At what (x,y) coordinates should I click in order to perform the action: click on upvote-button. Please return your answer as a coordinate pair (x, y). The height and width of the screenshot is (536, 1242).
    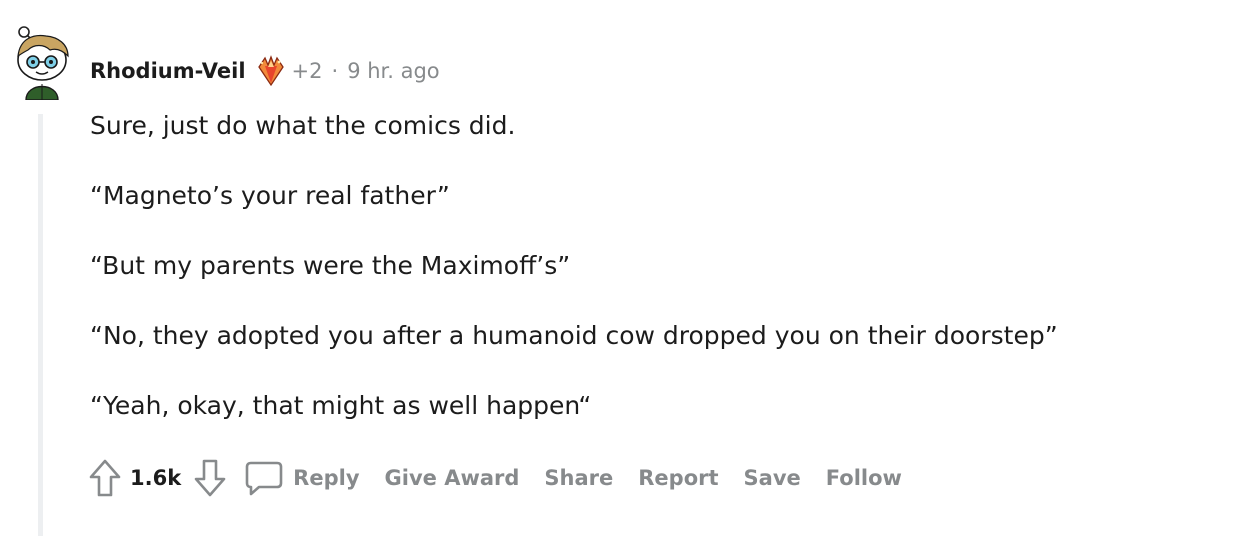
    Looking at the image, I should click on (105, 478).